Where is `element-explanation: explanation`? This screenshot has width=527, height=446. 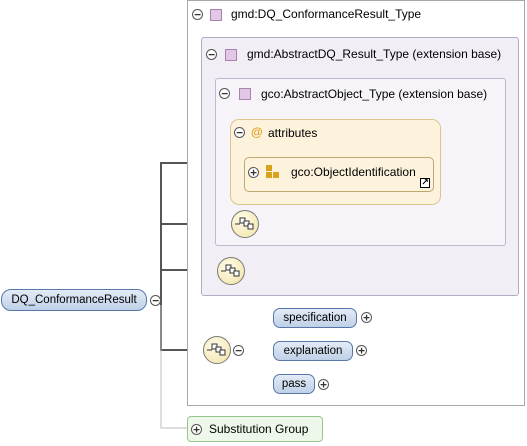 element-explanation: explanation is located at coordinates (313, 351).